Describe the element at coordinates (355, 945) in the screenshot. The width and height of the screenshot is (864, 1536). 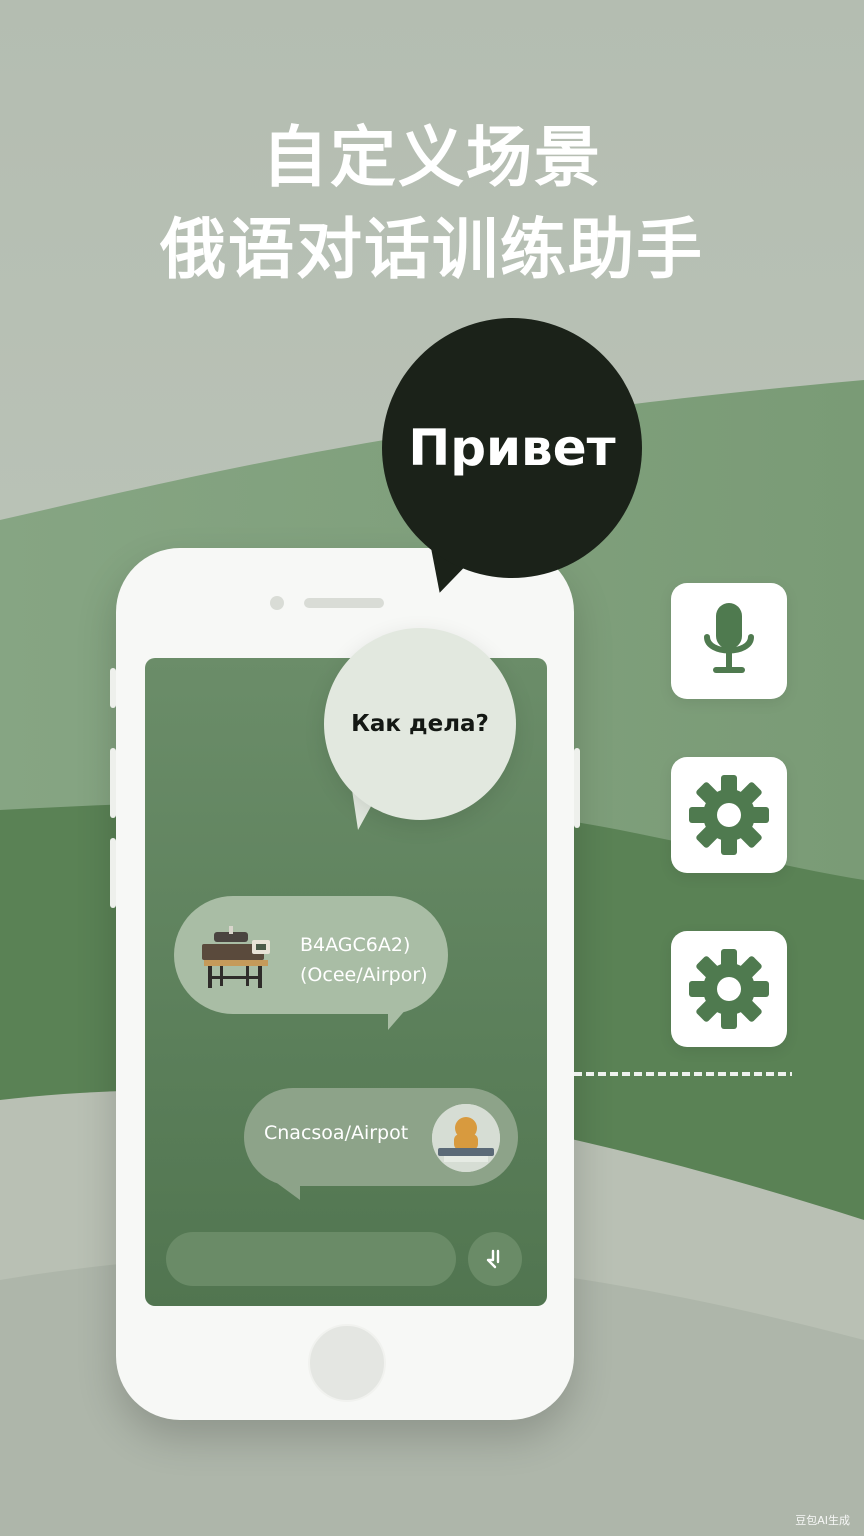
I see `message-1-line-1: B4AGC6A2)` at that location.